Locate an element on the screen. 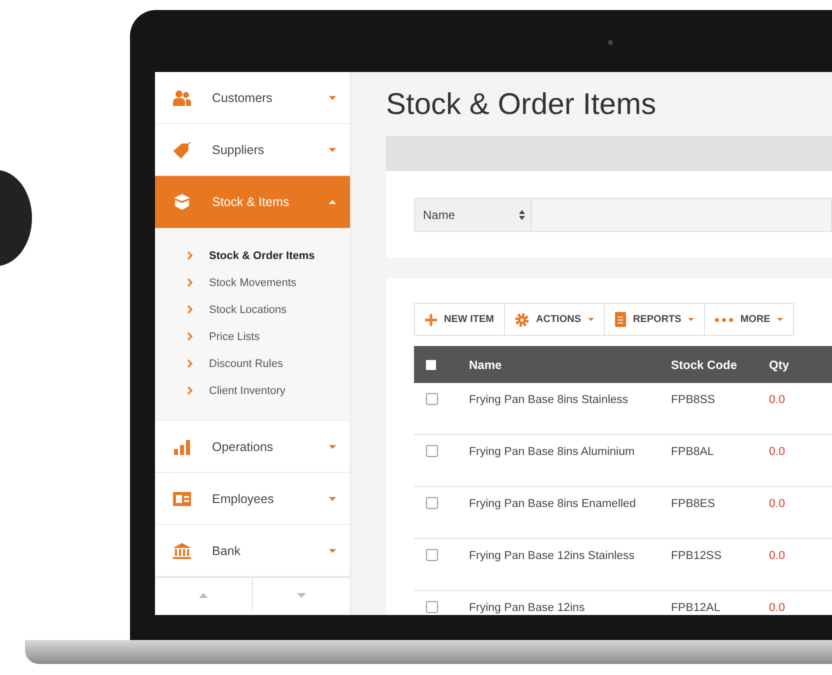  toolbar-button: MORE is located at coordinates (749, 319).